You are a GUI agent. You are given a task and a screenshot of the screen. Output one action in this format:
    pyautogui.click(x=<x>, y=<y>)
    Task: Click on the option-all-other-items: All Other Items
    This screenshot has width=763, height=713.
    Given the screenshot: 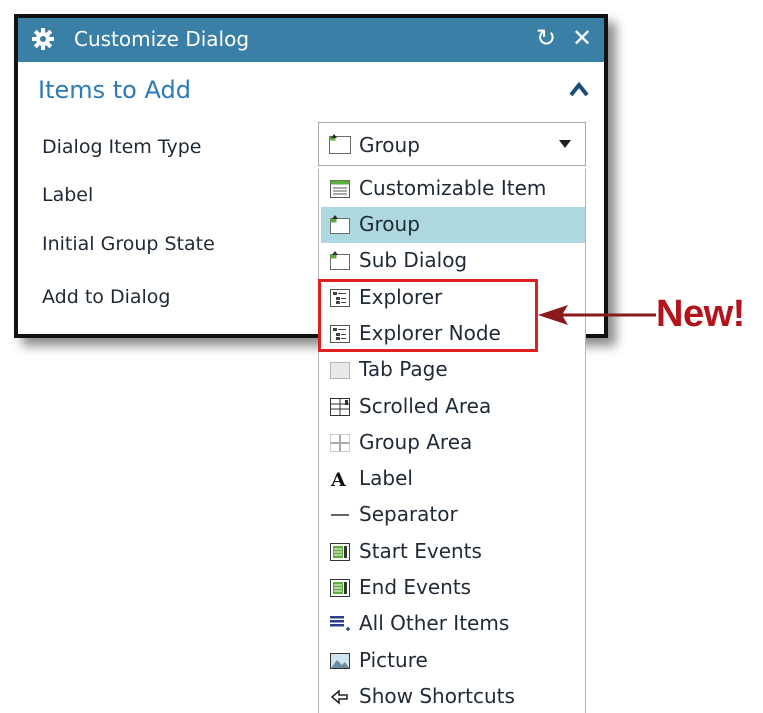 What is the action you would take?
    pyautogui.click(x=453, y=624)
    